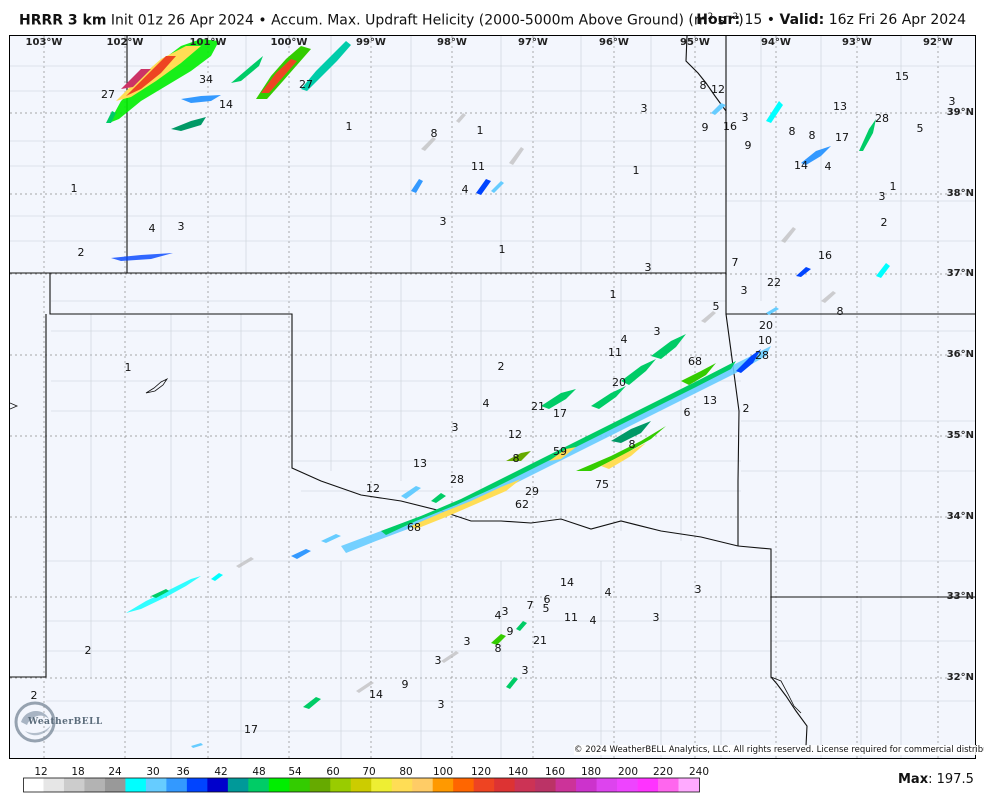 This screenshot has width=984, height=808. I want to click on helicity-value-label: 17, so click(560, 413).